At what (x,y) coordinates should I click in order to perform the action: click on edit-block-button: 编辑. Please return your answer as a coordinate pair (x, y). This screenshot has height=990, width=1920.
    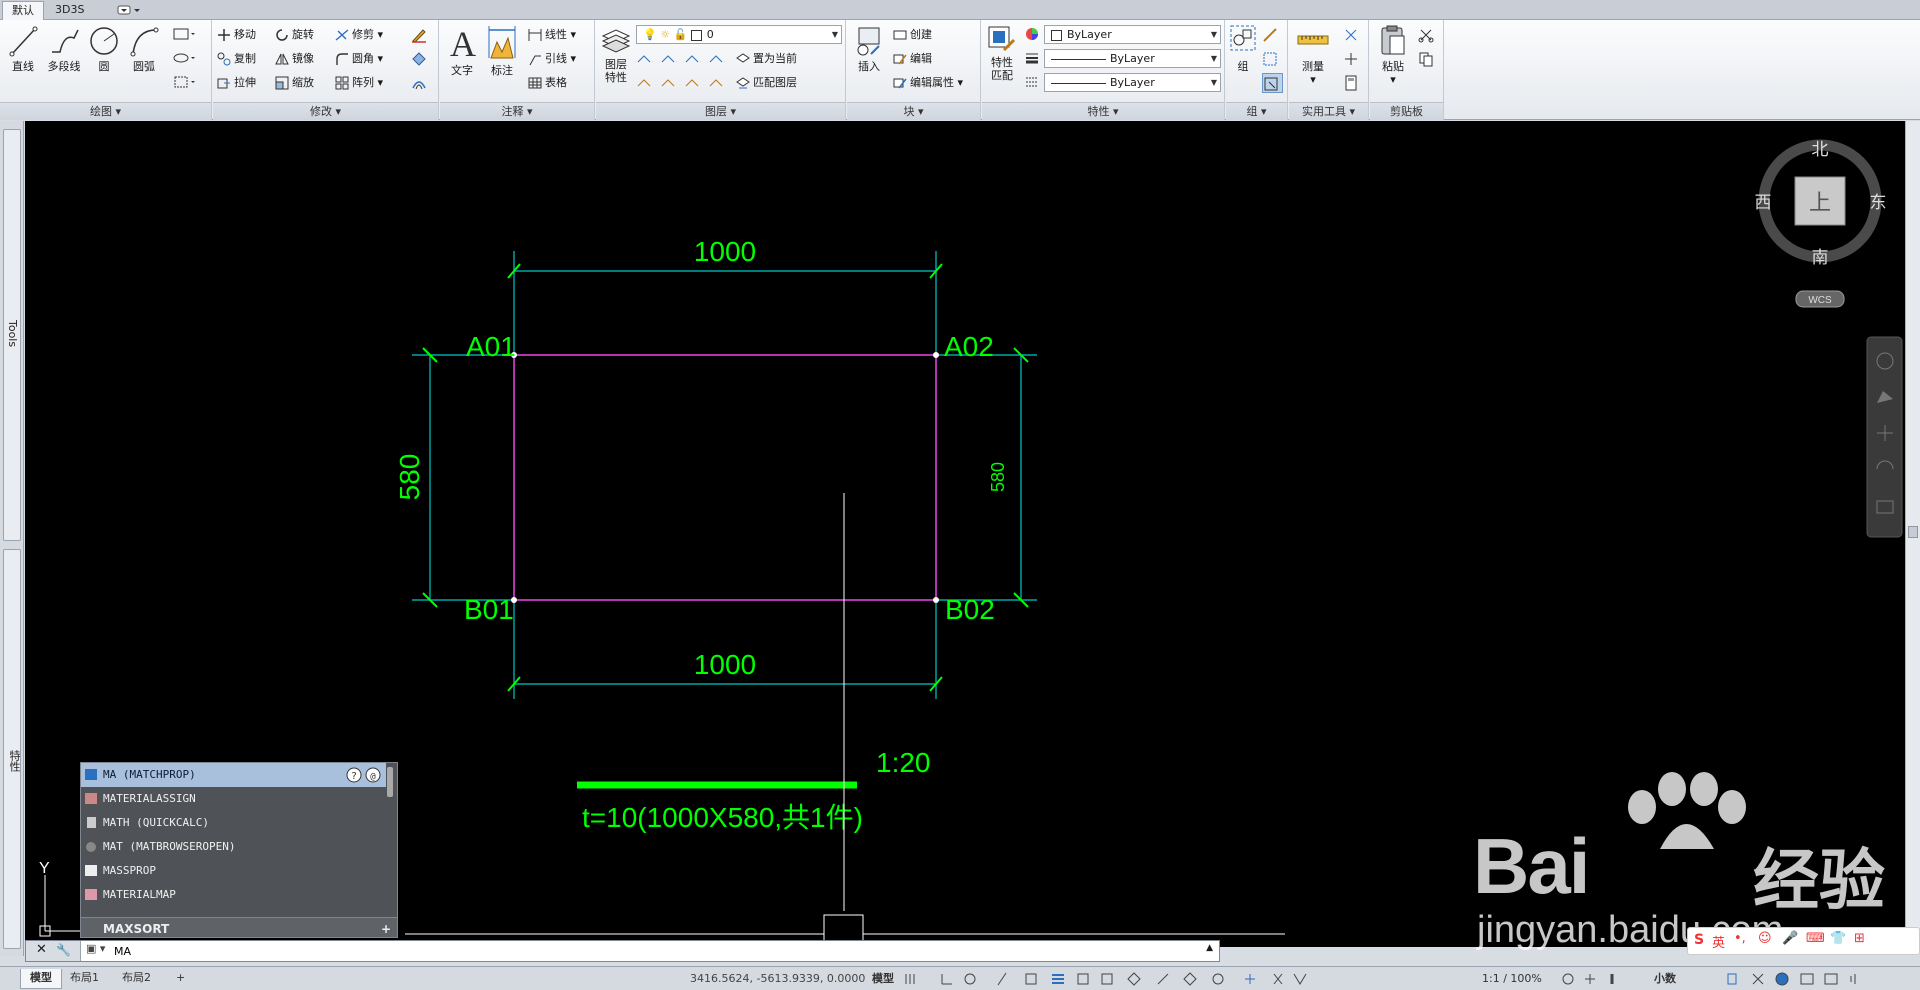
    Looking at the image, I should click on (912, 59).